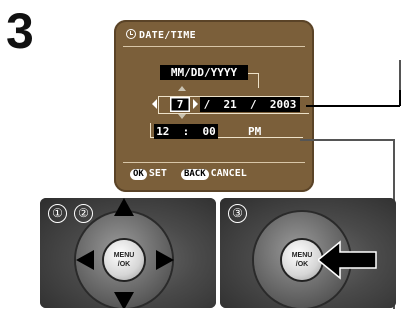  What do you see at coordinates (186, 131) in the screenshot?
I see `time-field: 12 : 00` at bounding box center [186, 131].